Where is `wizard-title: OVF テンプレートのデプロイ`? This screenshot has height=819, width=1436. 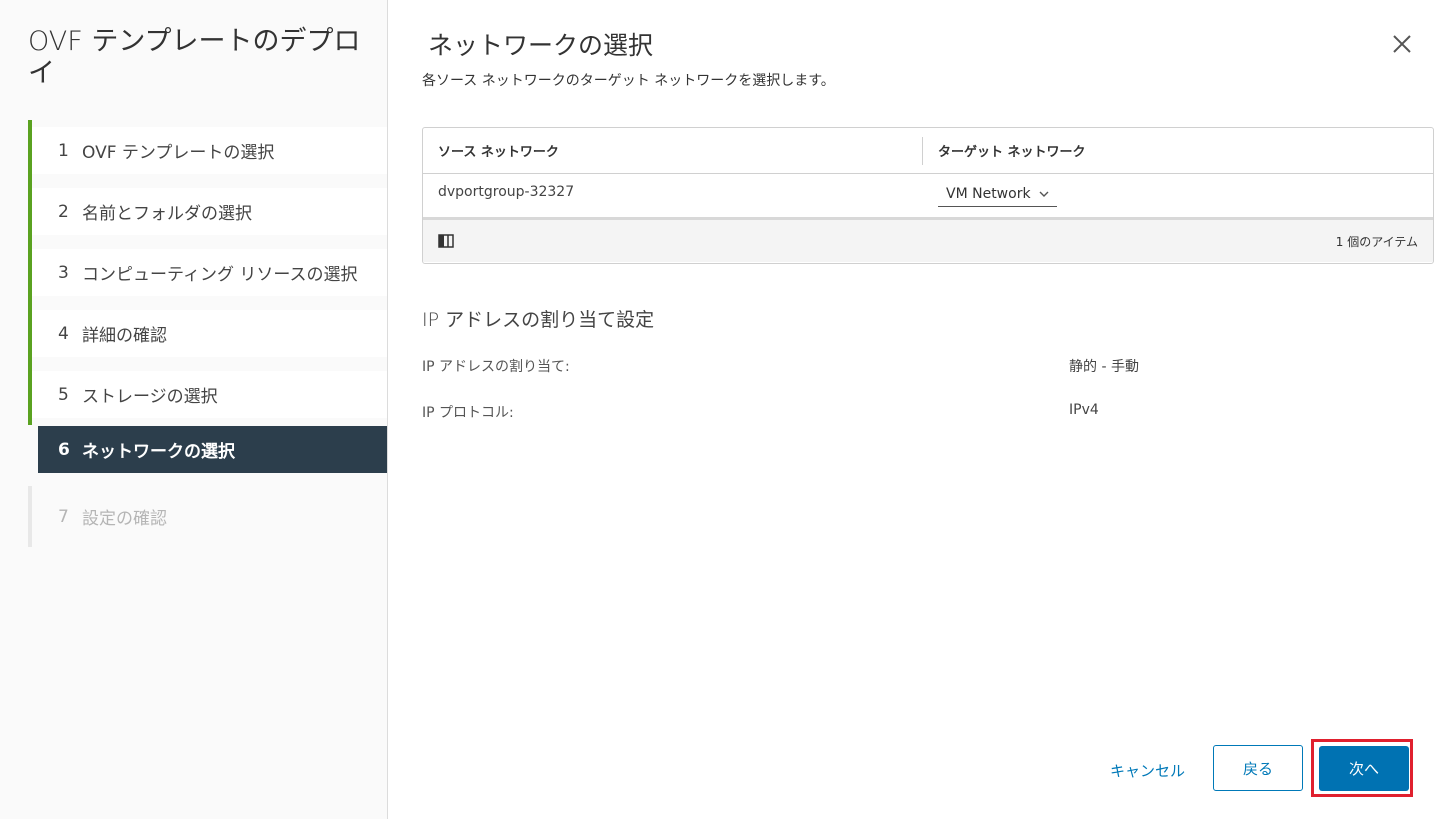 wizard-title: OVF テンプレートのデプロイ is located at coordinates (194, 57).